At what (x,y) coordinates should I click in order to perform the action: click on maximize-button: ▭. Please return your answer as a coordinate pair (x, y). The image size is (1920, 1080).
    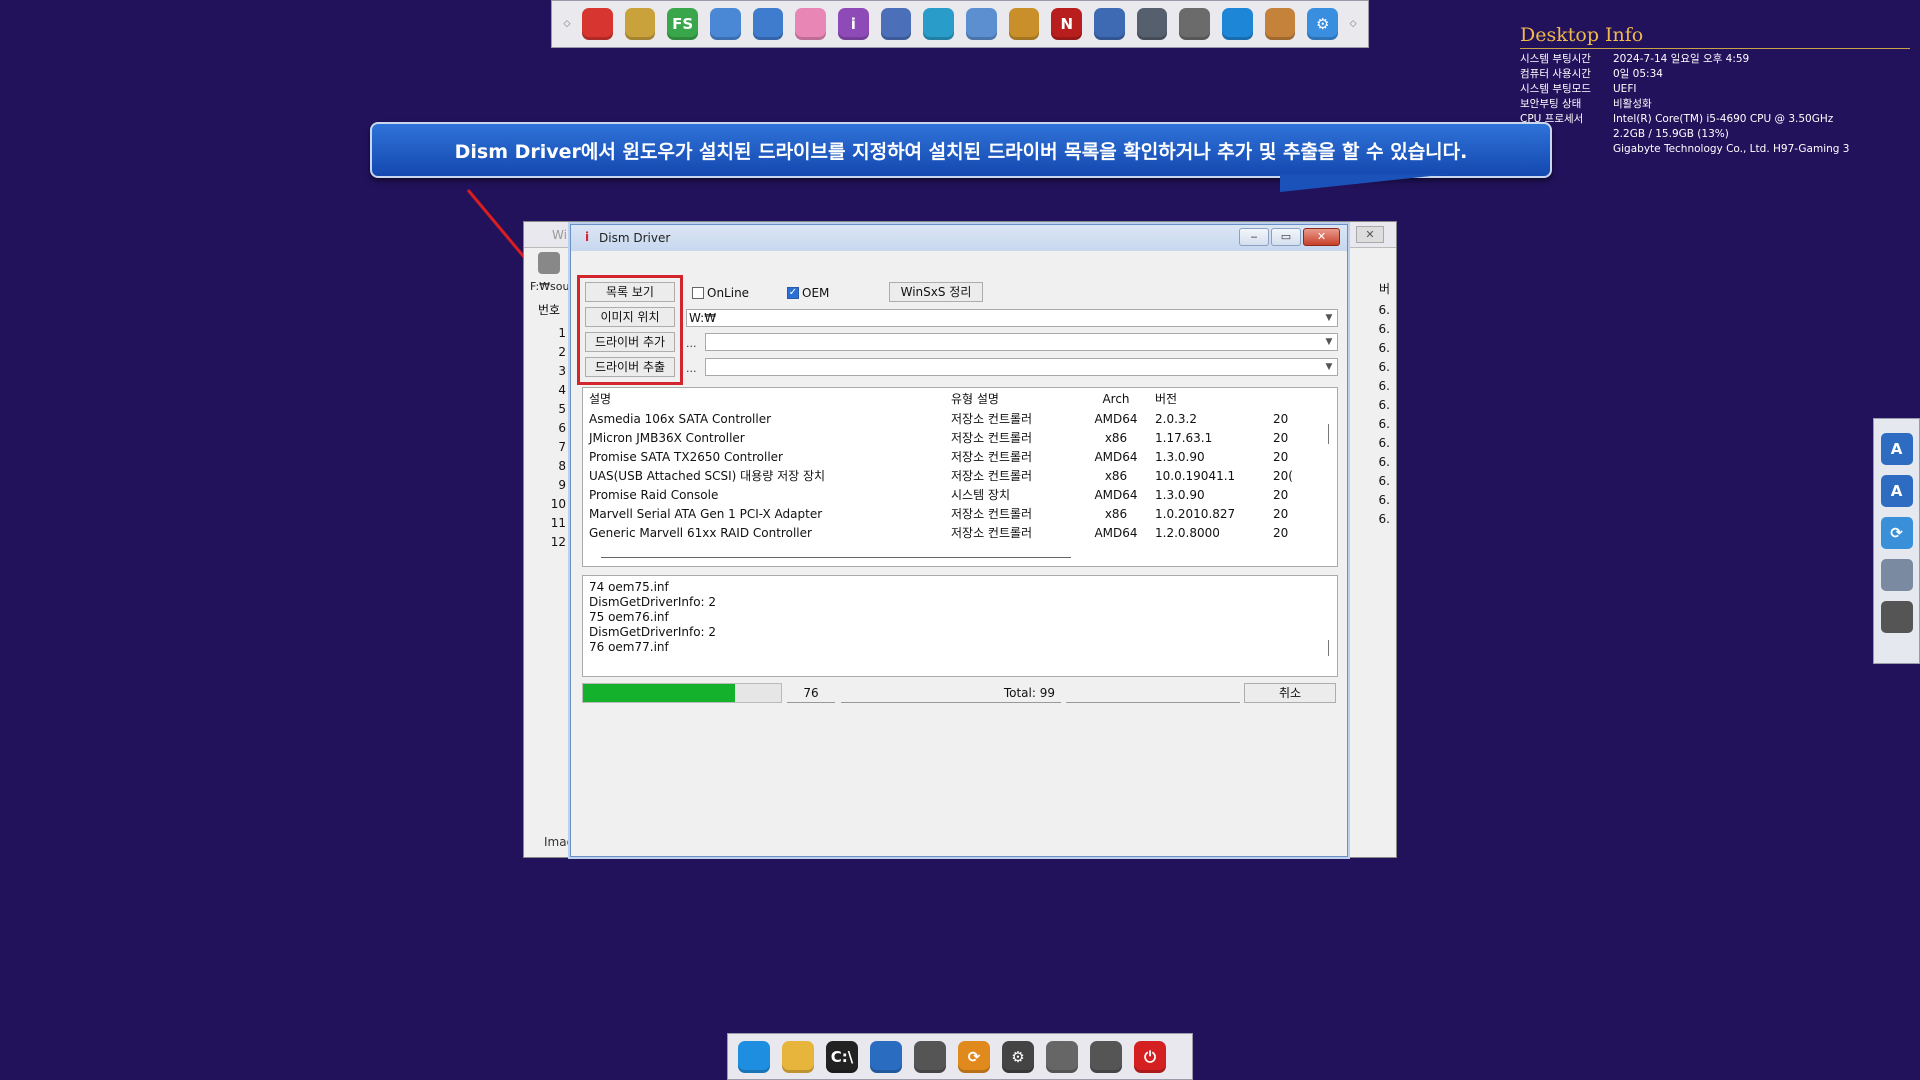
    Looking at the image, I should click on (1286, 237).